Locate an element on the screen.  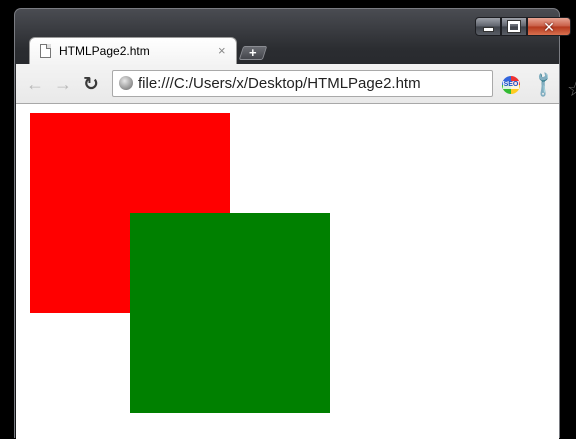
reload-button: ↻ is located at coordinates (91, 84).